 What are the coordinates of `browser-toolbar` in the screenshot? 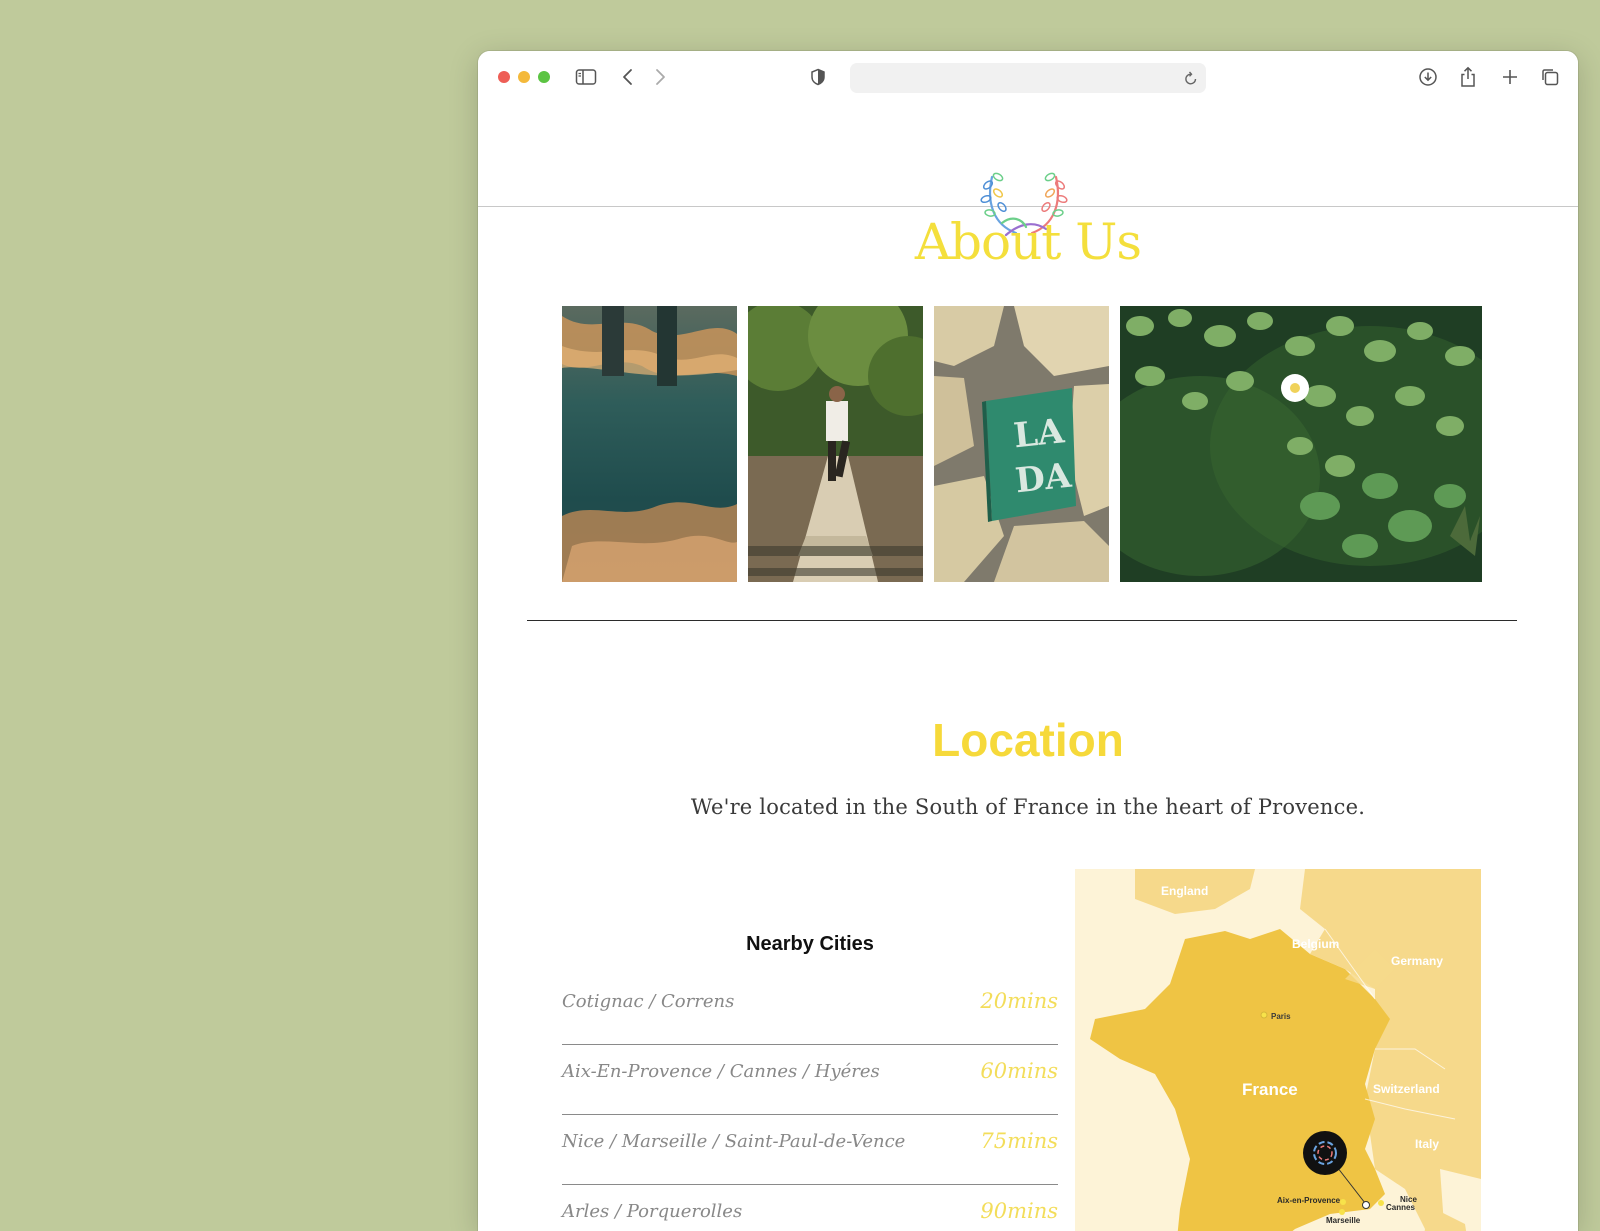 It's located at (1028, 77).